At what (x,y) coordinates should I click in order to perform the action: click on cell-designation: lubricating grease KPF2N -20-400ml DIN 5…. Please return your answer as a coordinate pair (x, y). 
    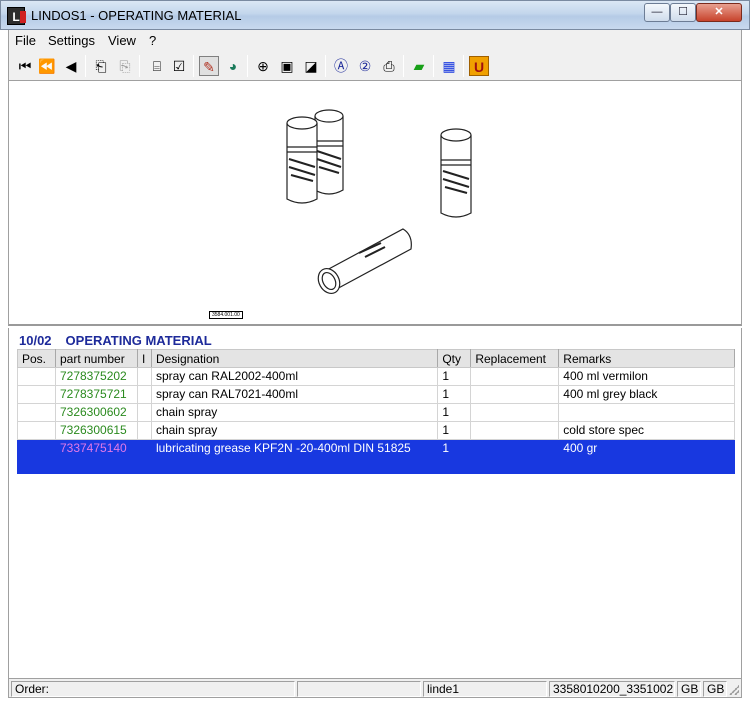
    Looking at the image, I should click on (294, 456).